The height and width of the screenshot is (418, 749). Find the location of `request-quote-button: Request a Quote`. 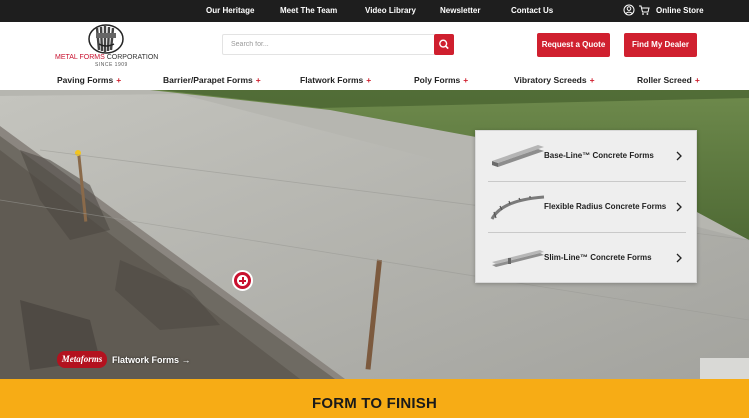

request-quote-button: Request a Quote is located at coordinates (573, 45).